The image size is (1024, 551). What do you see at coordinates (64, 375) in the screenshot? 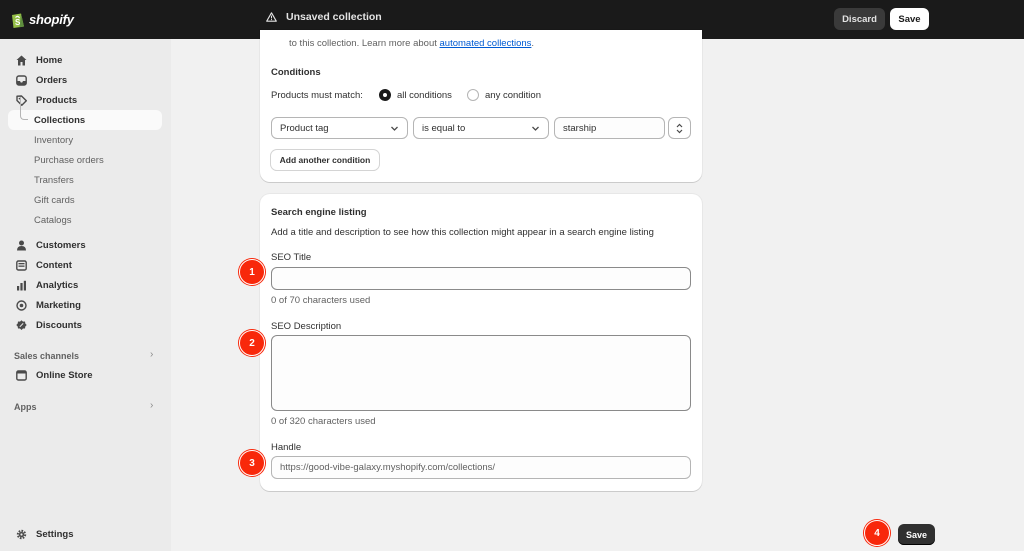
I see `sidebar-item-label: Online Store` at bounding box center [64, 375].